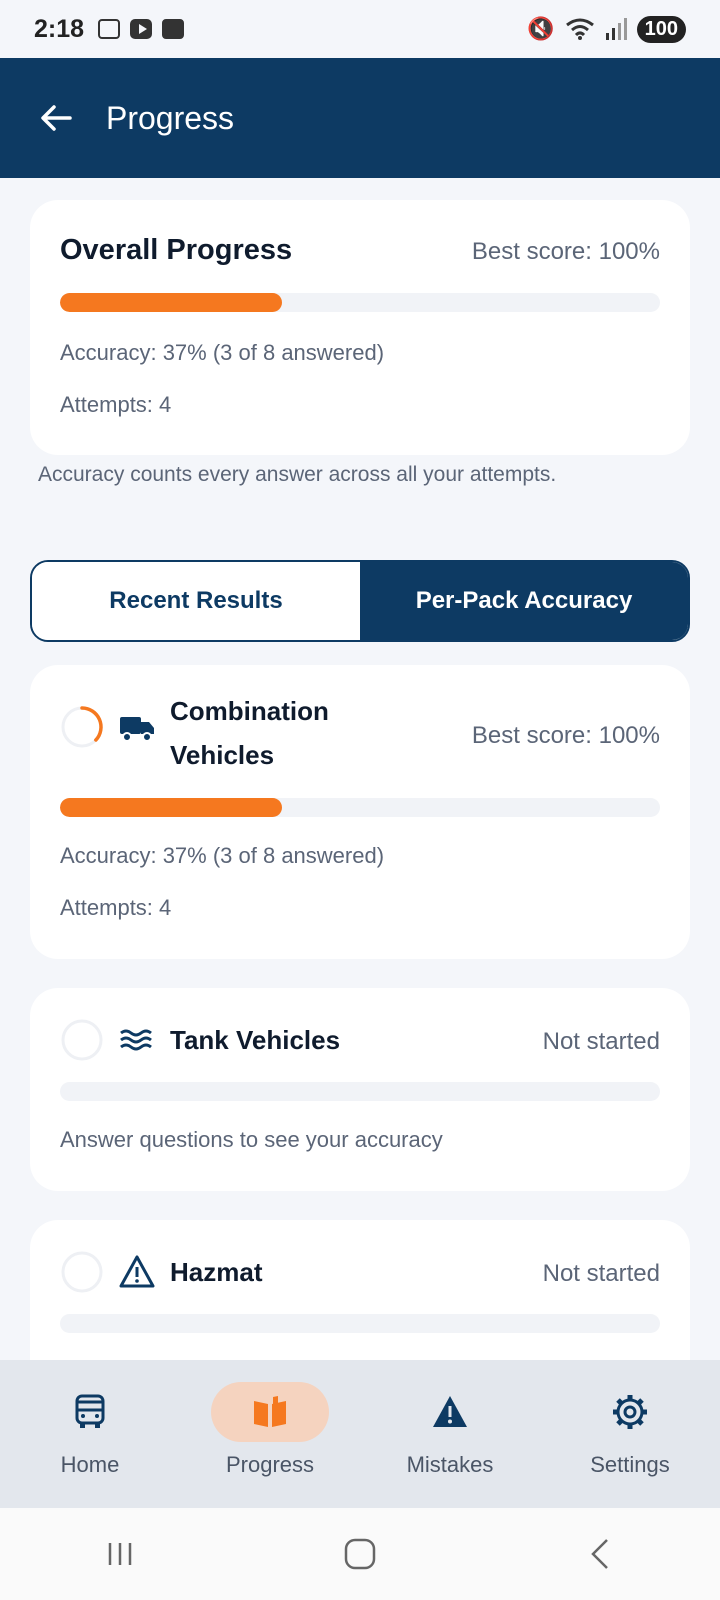  What do you see at coordinates (524, 601) in the screenshot?
I see `tab-per-pack-accuracy: Per-Pack Accuracy` at bounding box center [524, 601].